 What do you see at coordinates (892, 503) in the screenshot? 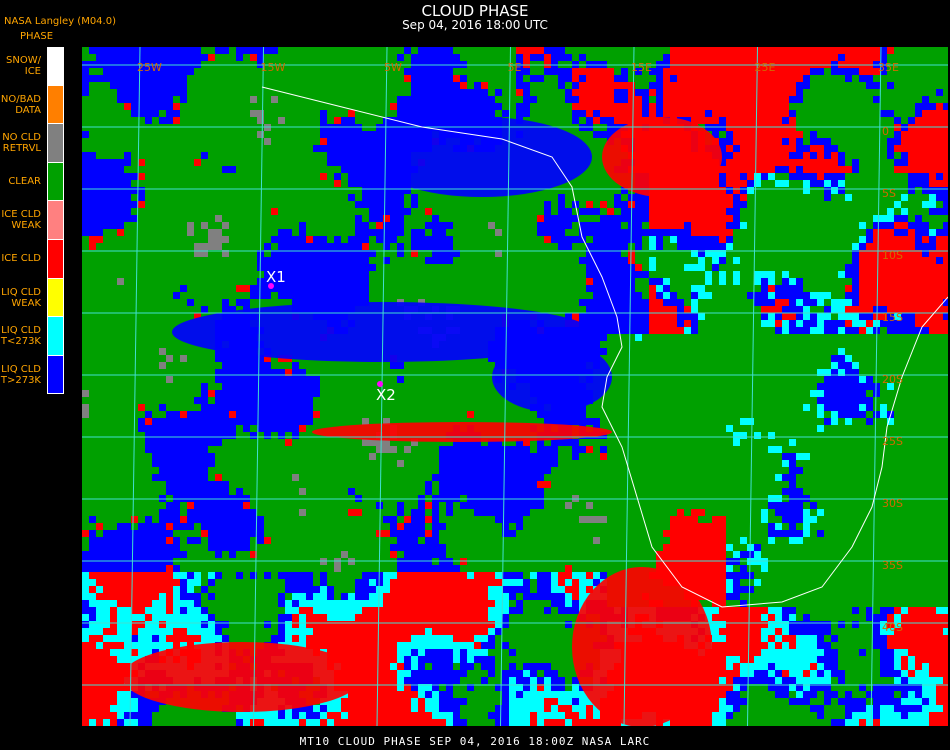
I see `lat-label: 30S` at bounding box center [892, 503].